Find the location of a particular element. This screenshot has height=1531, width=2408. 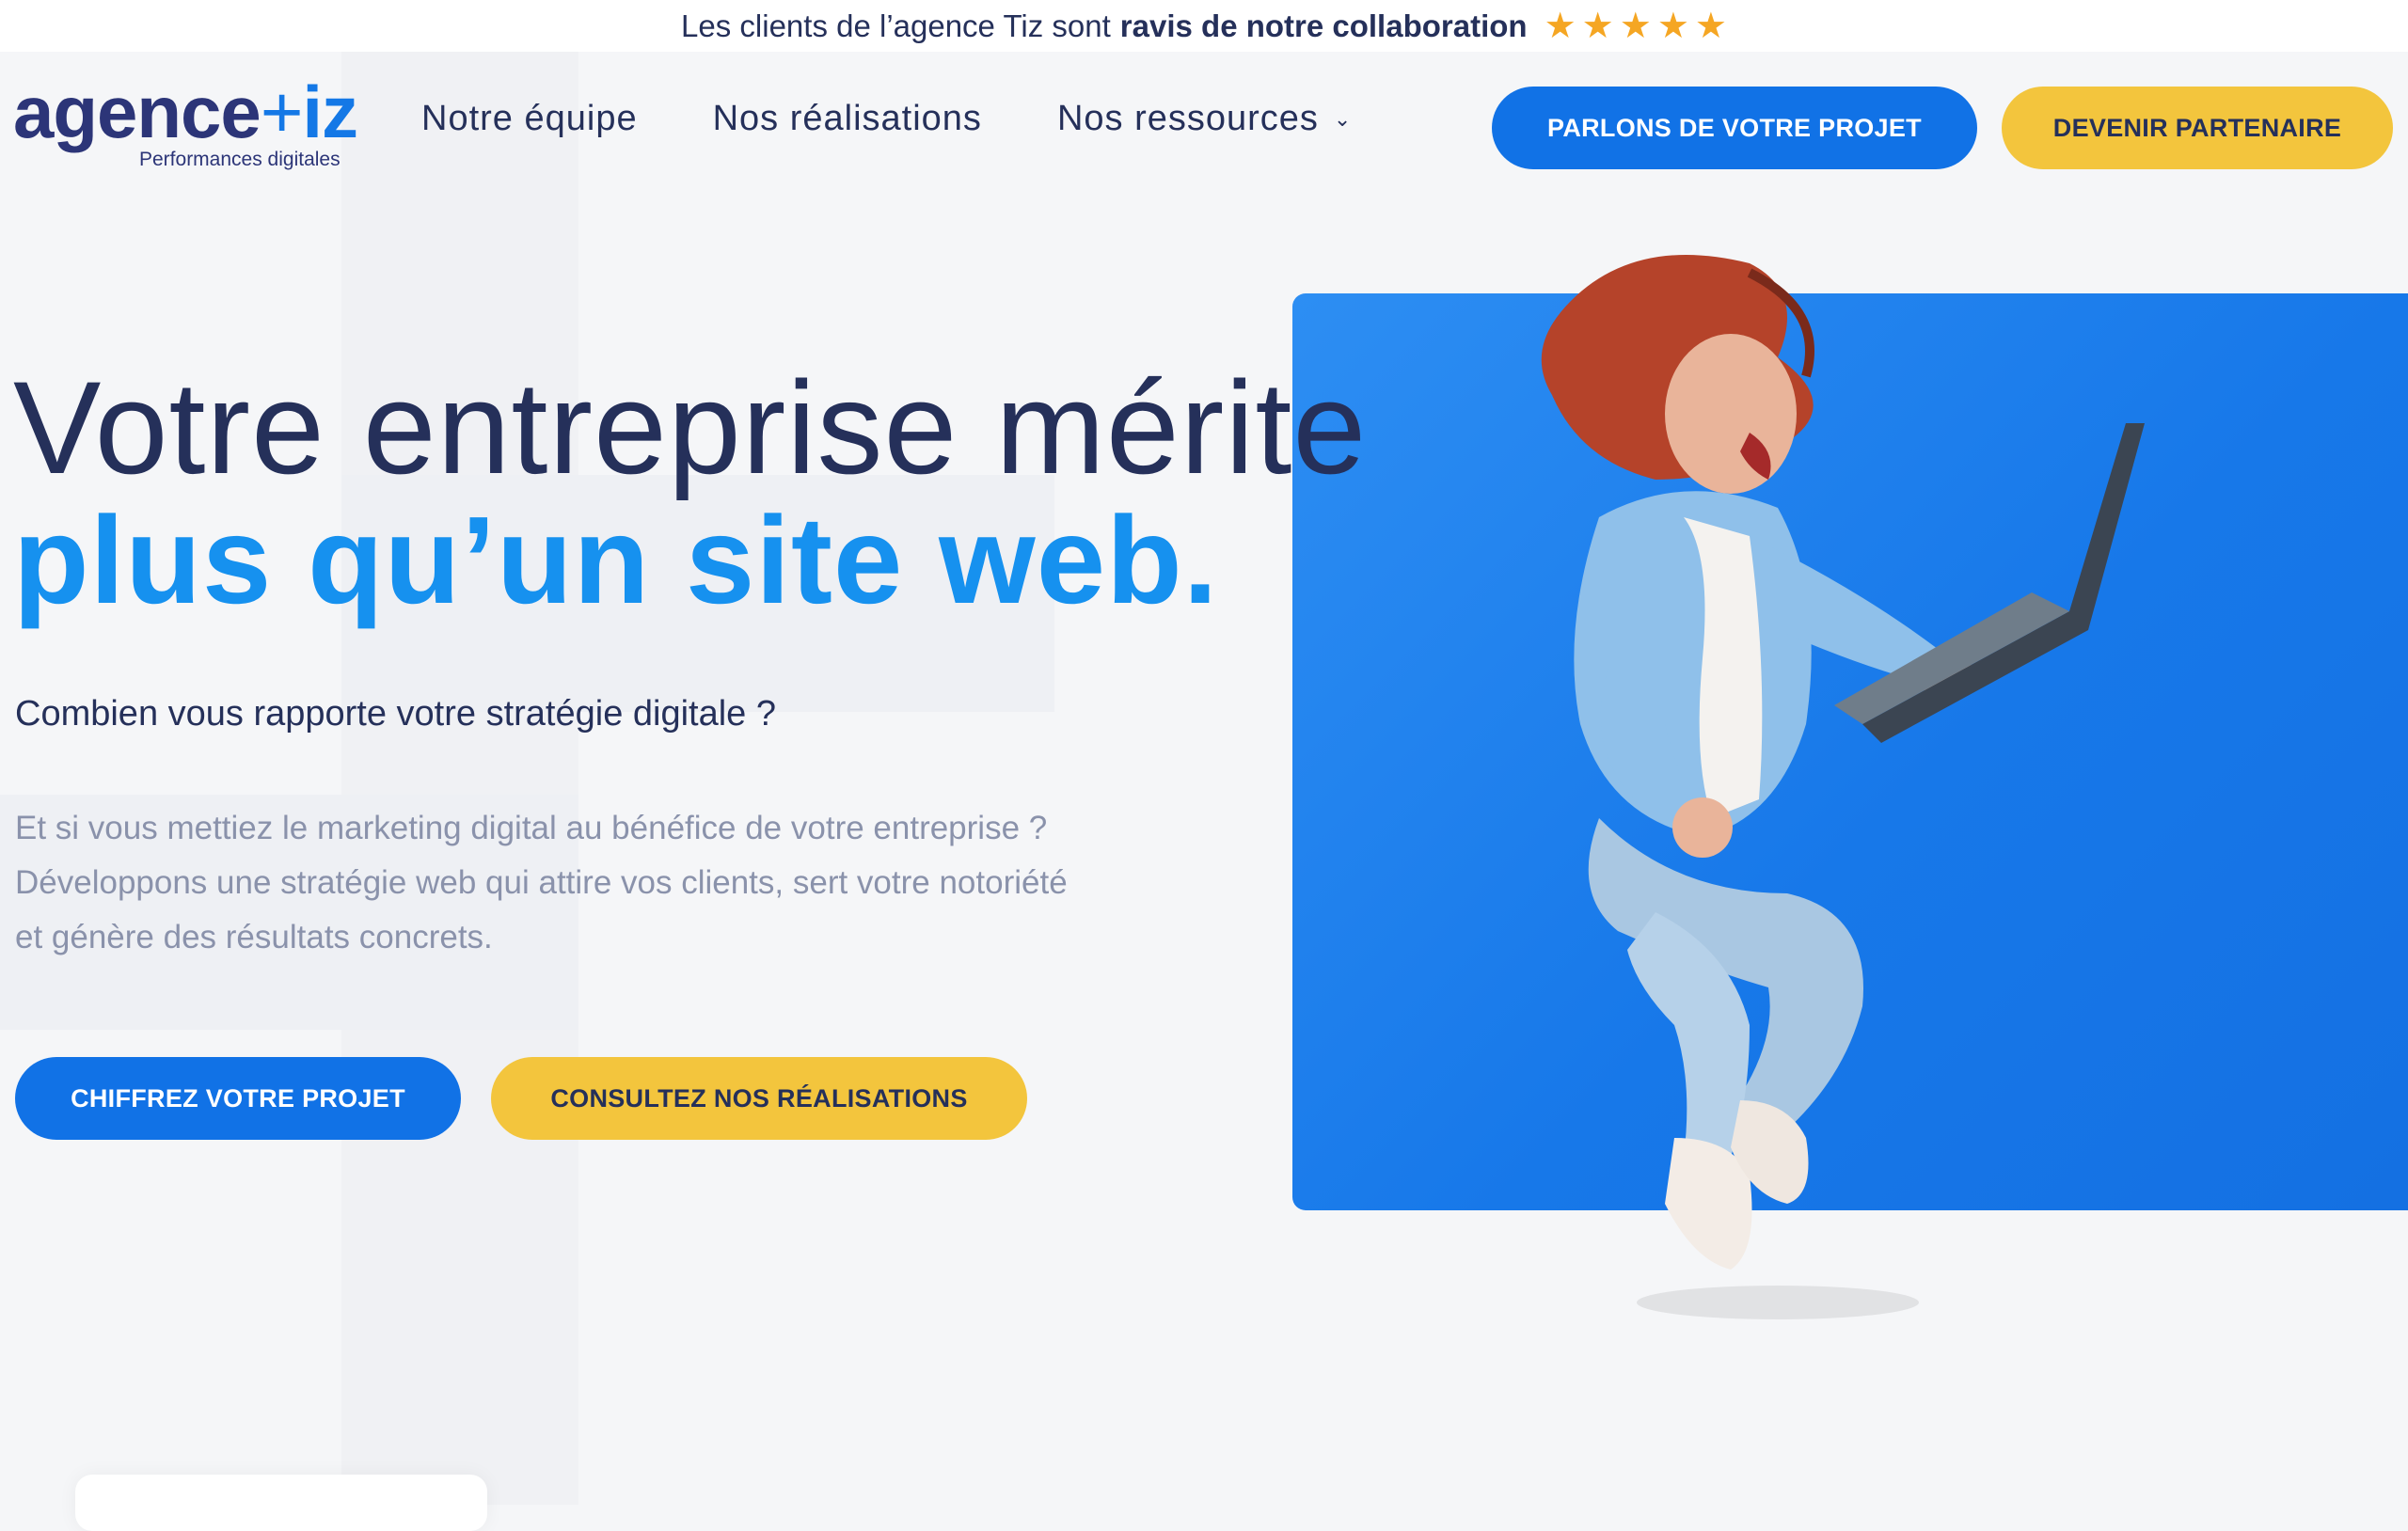

nav-item-team: Notre équipe is located at coordinates (529, 119).